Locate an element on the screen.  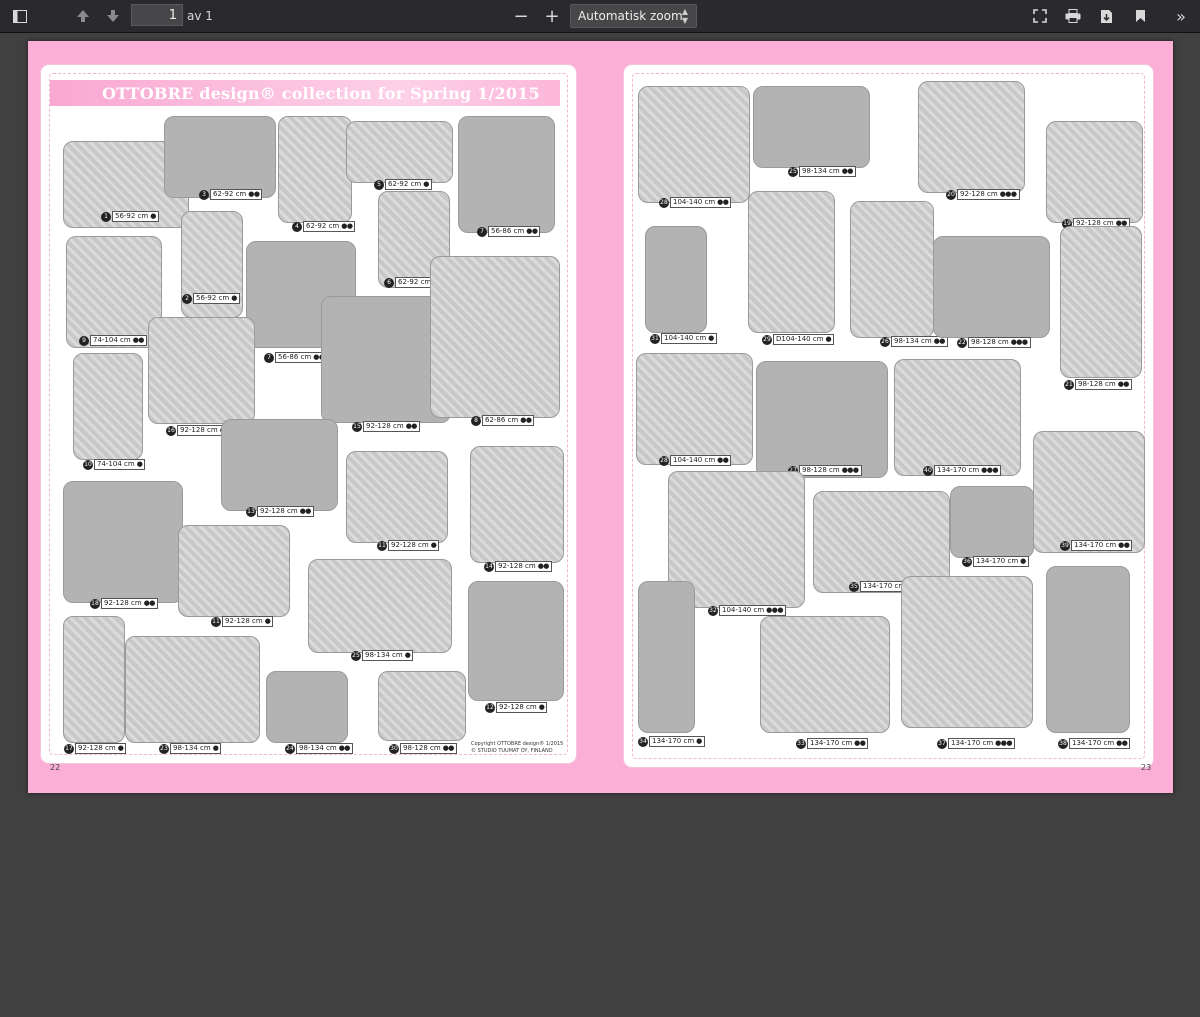
garment-size-range: 98-128 cm ●● is located at coordinates (428, 748).